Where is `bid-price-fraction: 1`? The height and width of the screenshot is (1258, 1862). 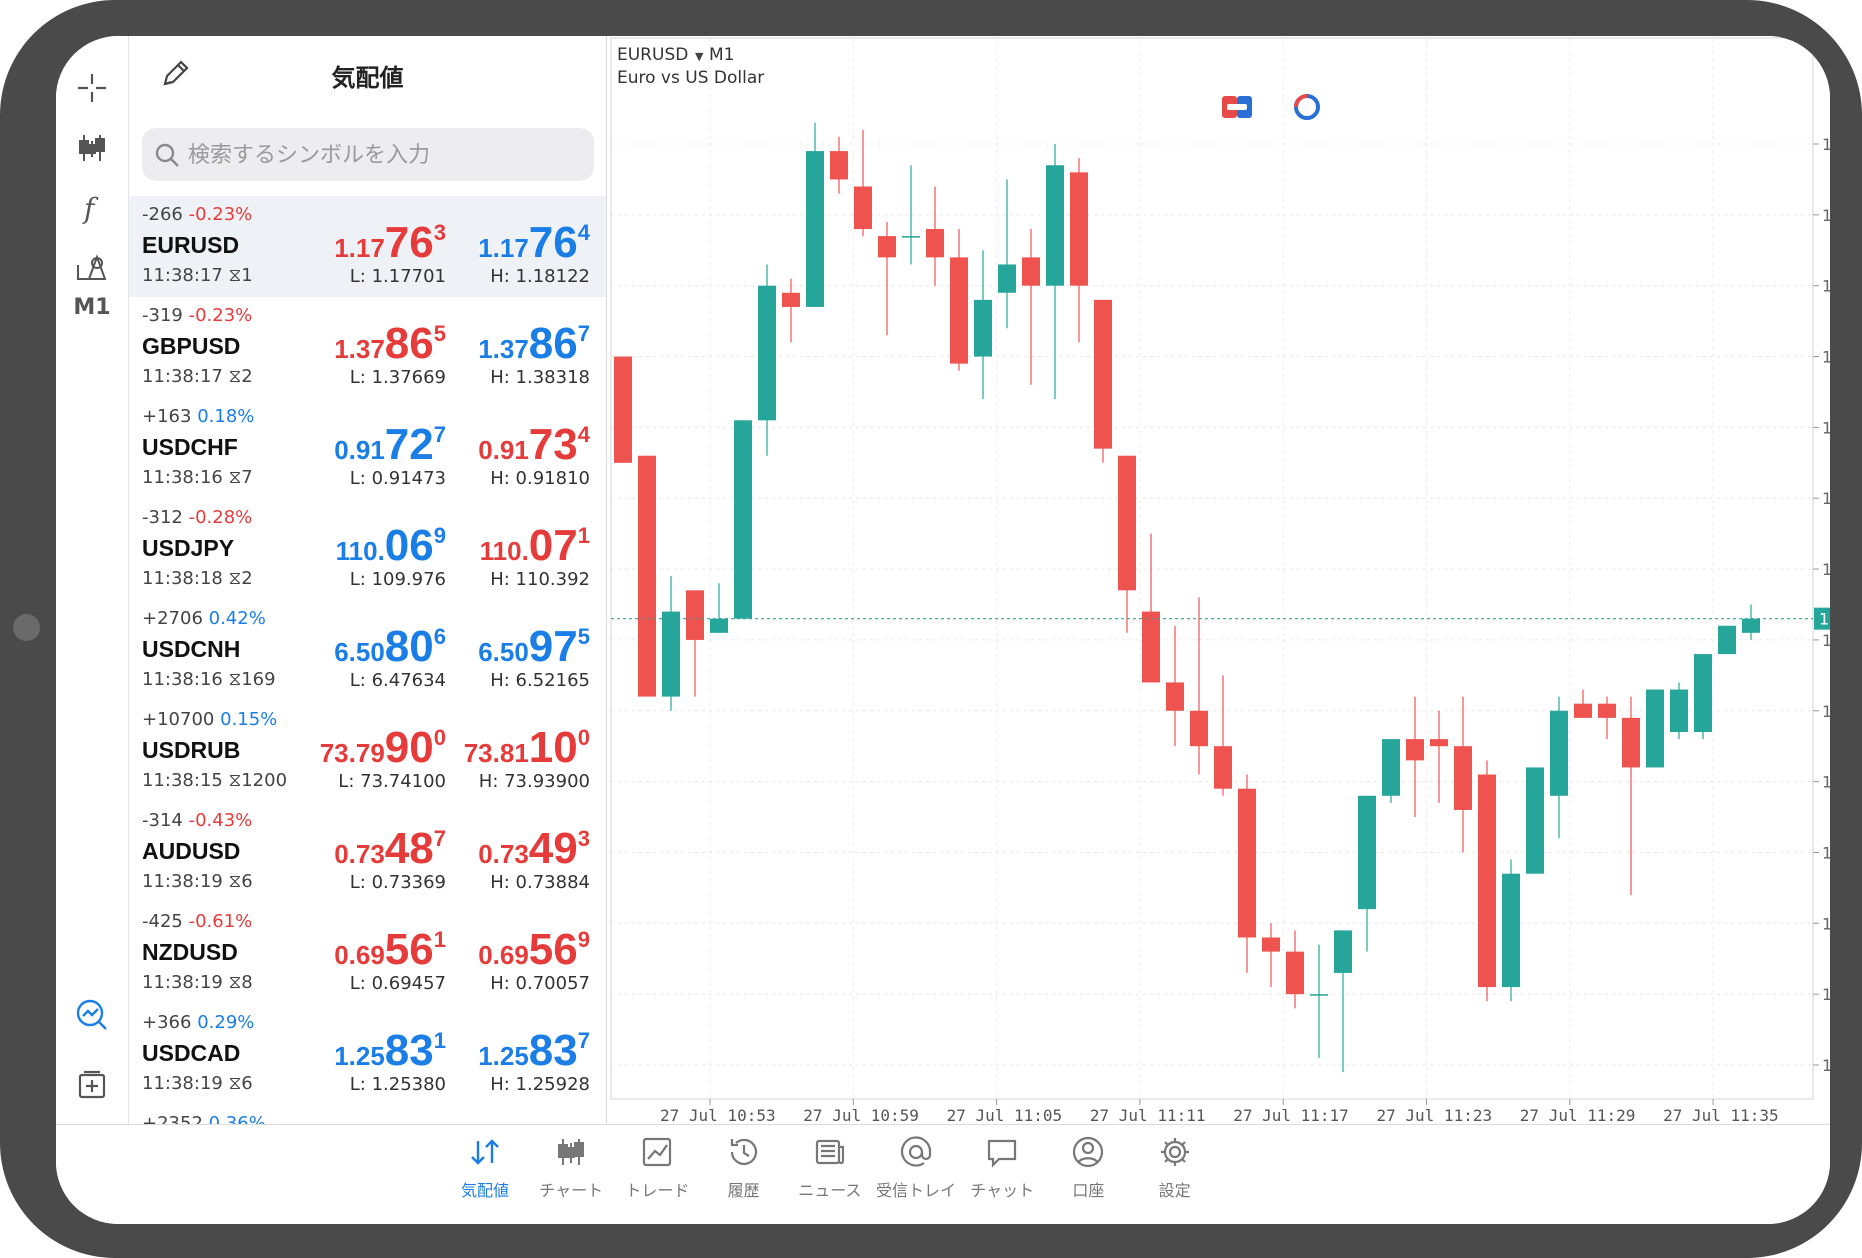
bid-price-fraction: 1 is located at coordinates (439, 1040).